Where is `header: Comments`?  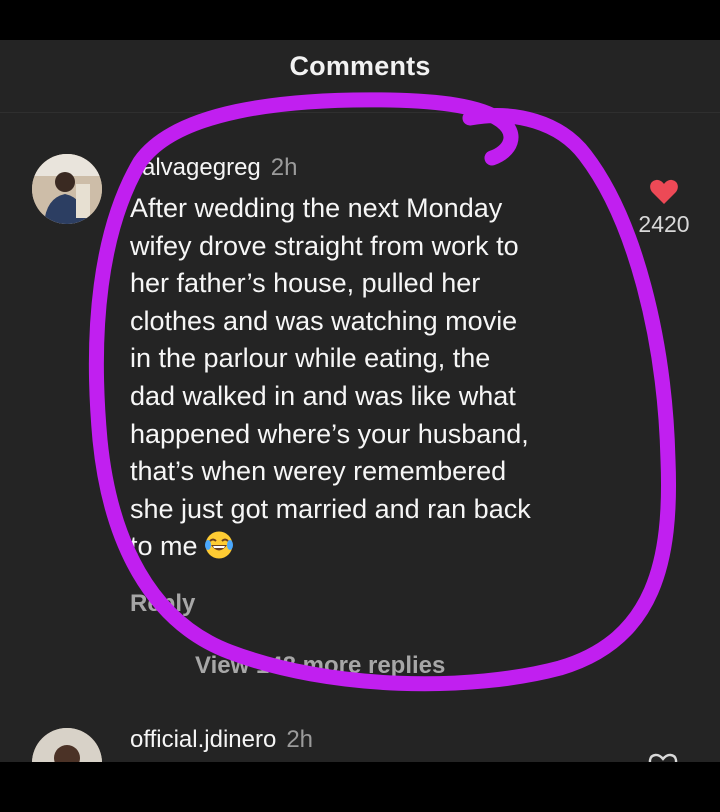
header: Comments is located at coordinates (360, 66).